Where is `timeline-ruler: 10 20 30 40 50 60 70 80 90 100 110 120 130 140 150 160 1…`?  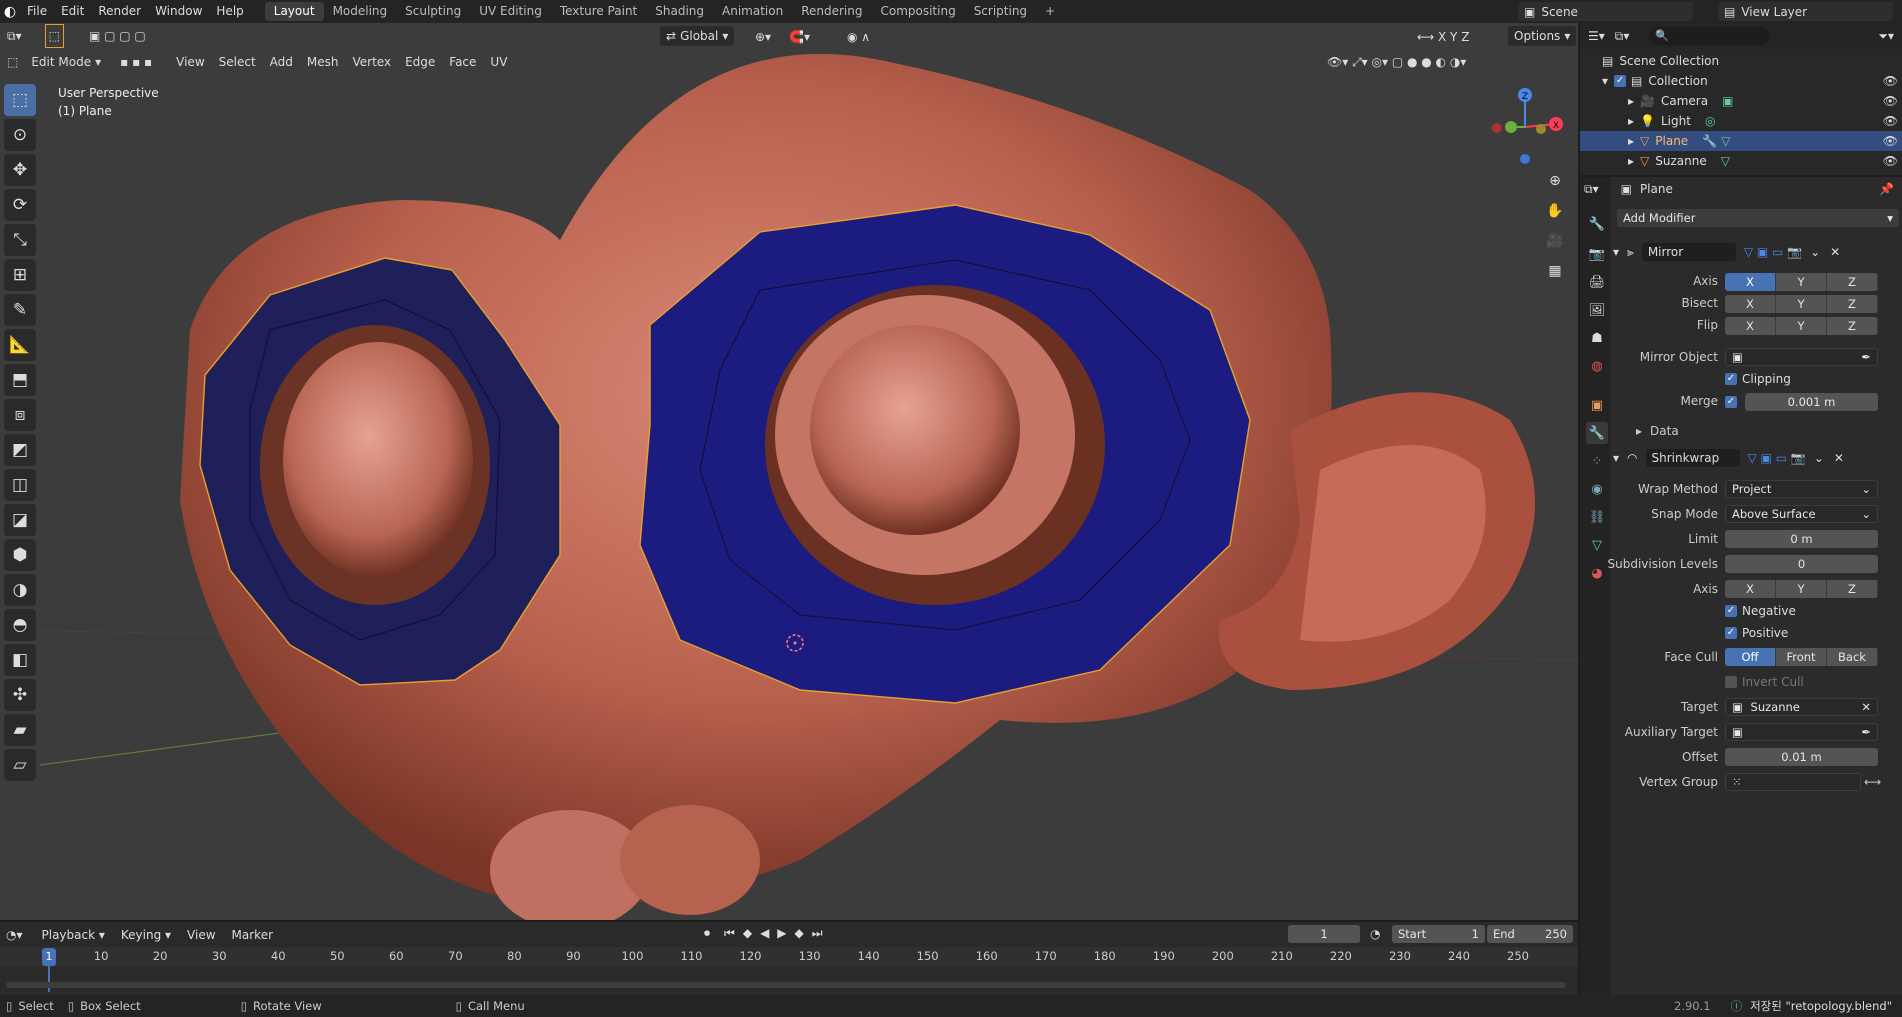 timeline-ruler: 10 20 30 40 50 60 70 80 90 100 110 120 130 140 150 160 1… is located at coordinates (789, 957).